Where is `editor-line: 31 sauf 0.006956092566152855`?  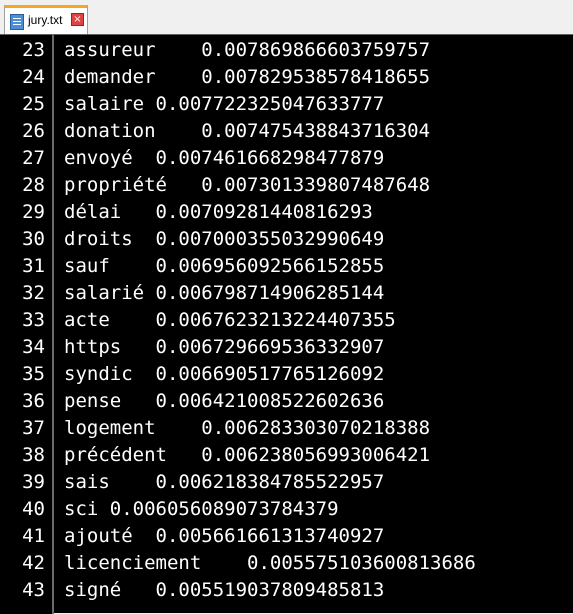
editor-line: 31 sauf 0.006956092566152855 is located at coordinates (286, 266).